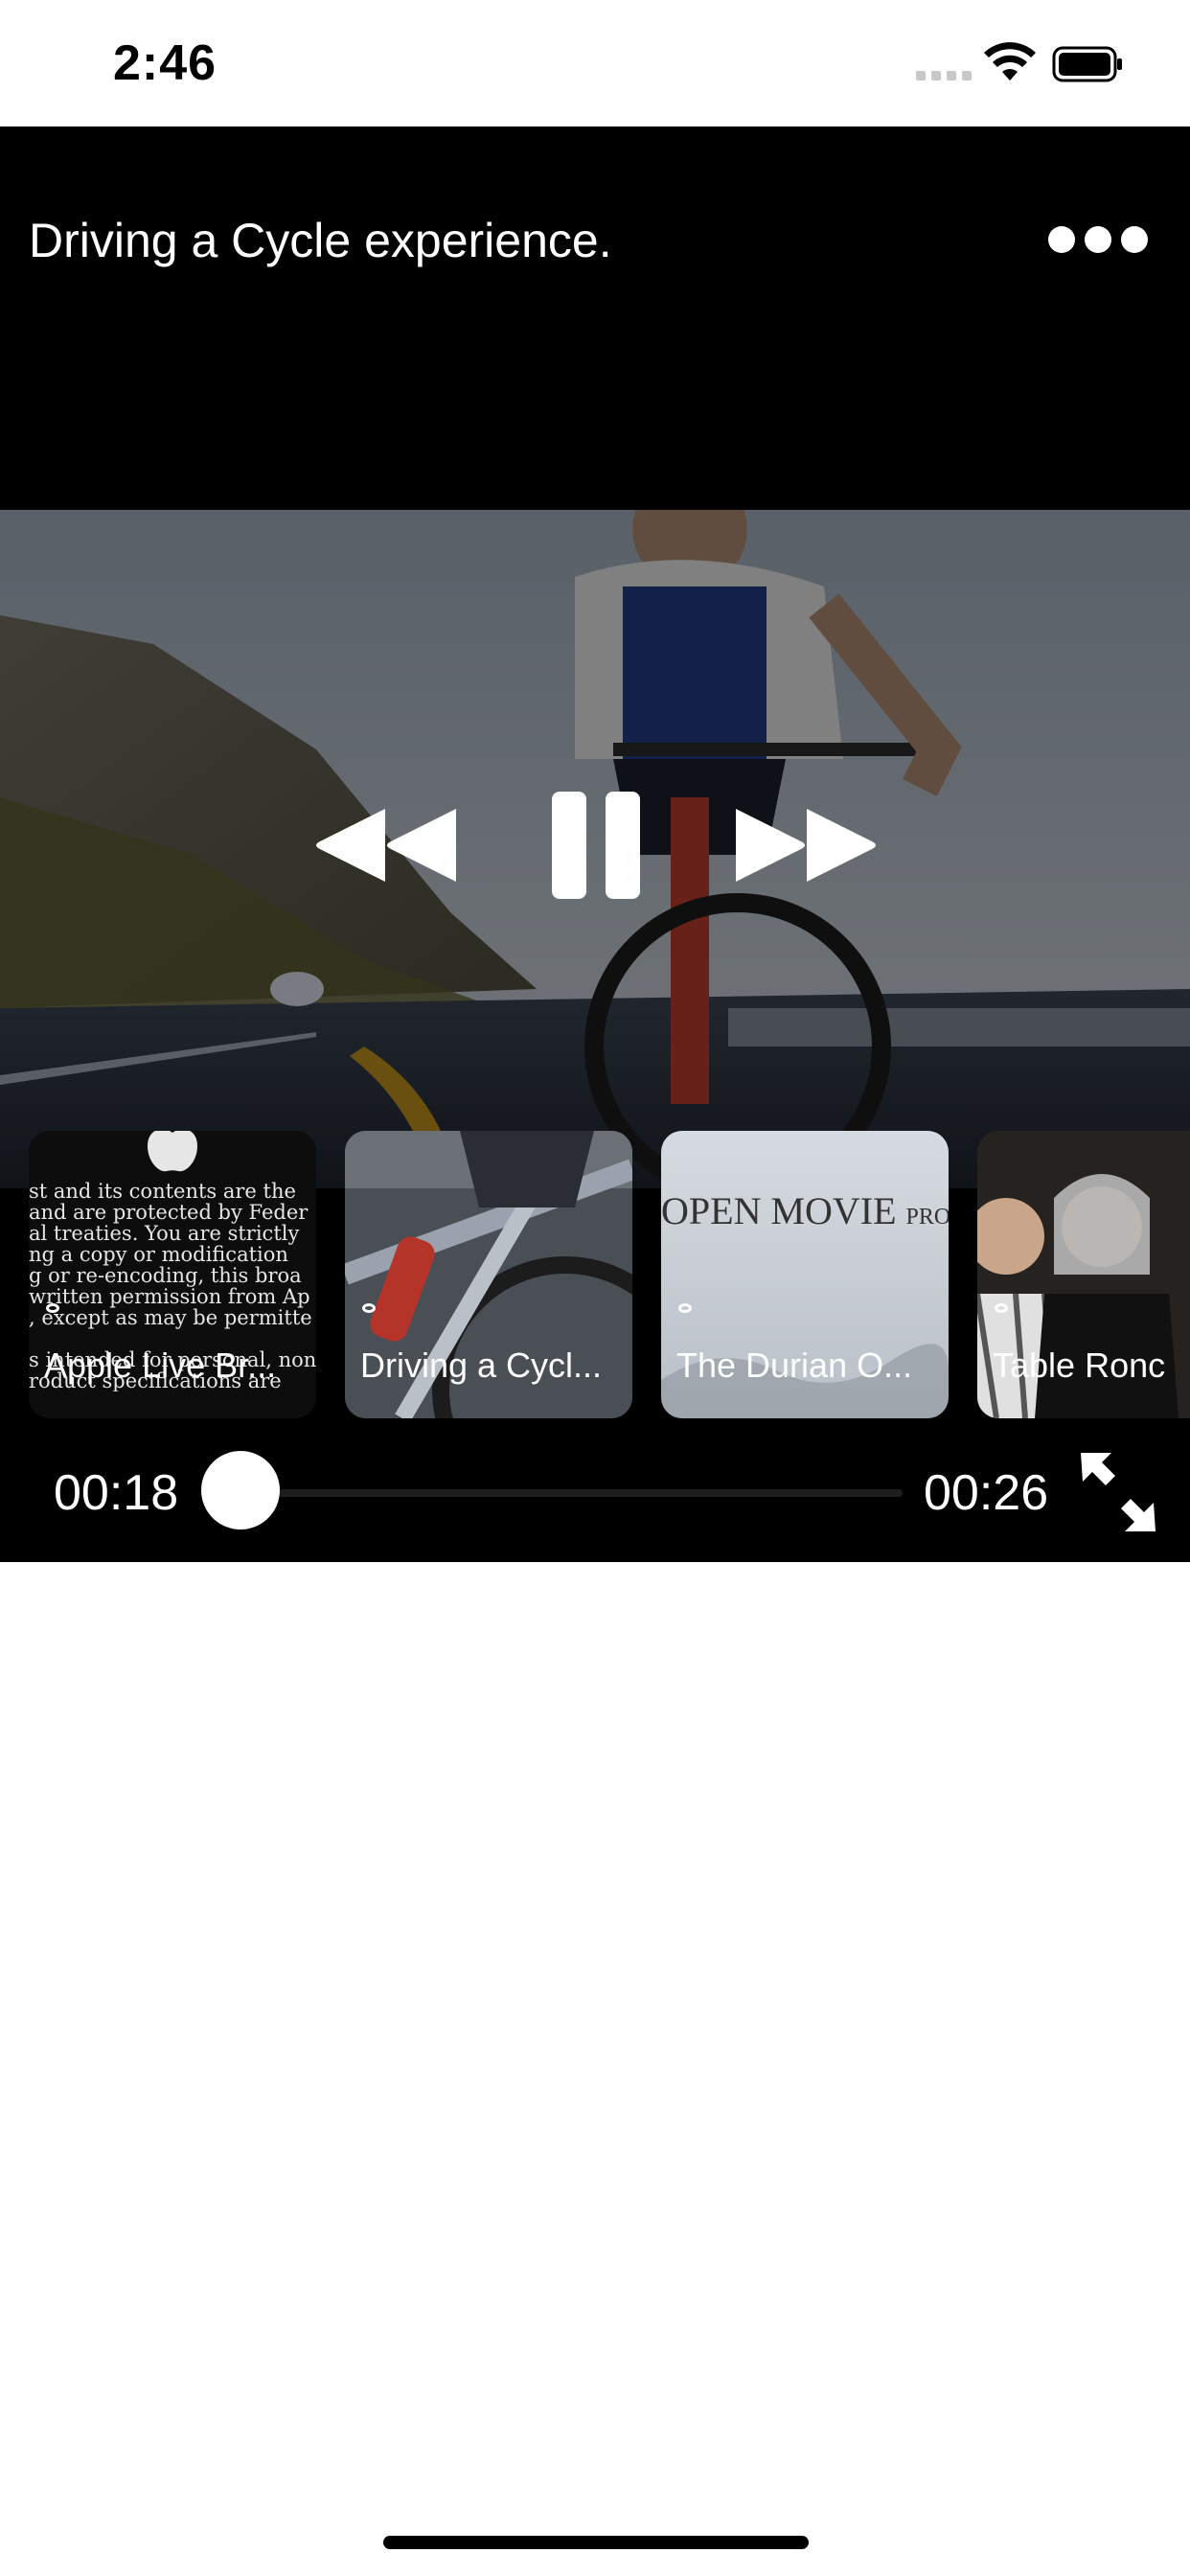  I want to click on wifi-icon, so click(1010, 61).